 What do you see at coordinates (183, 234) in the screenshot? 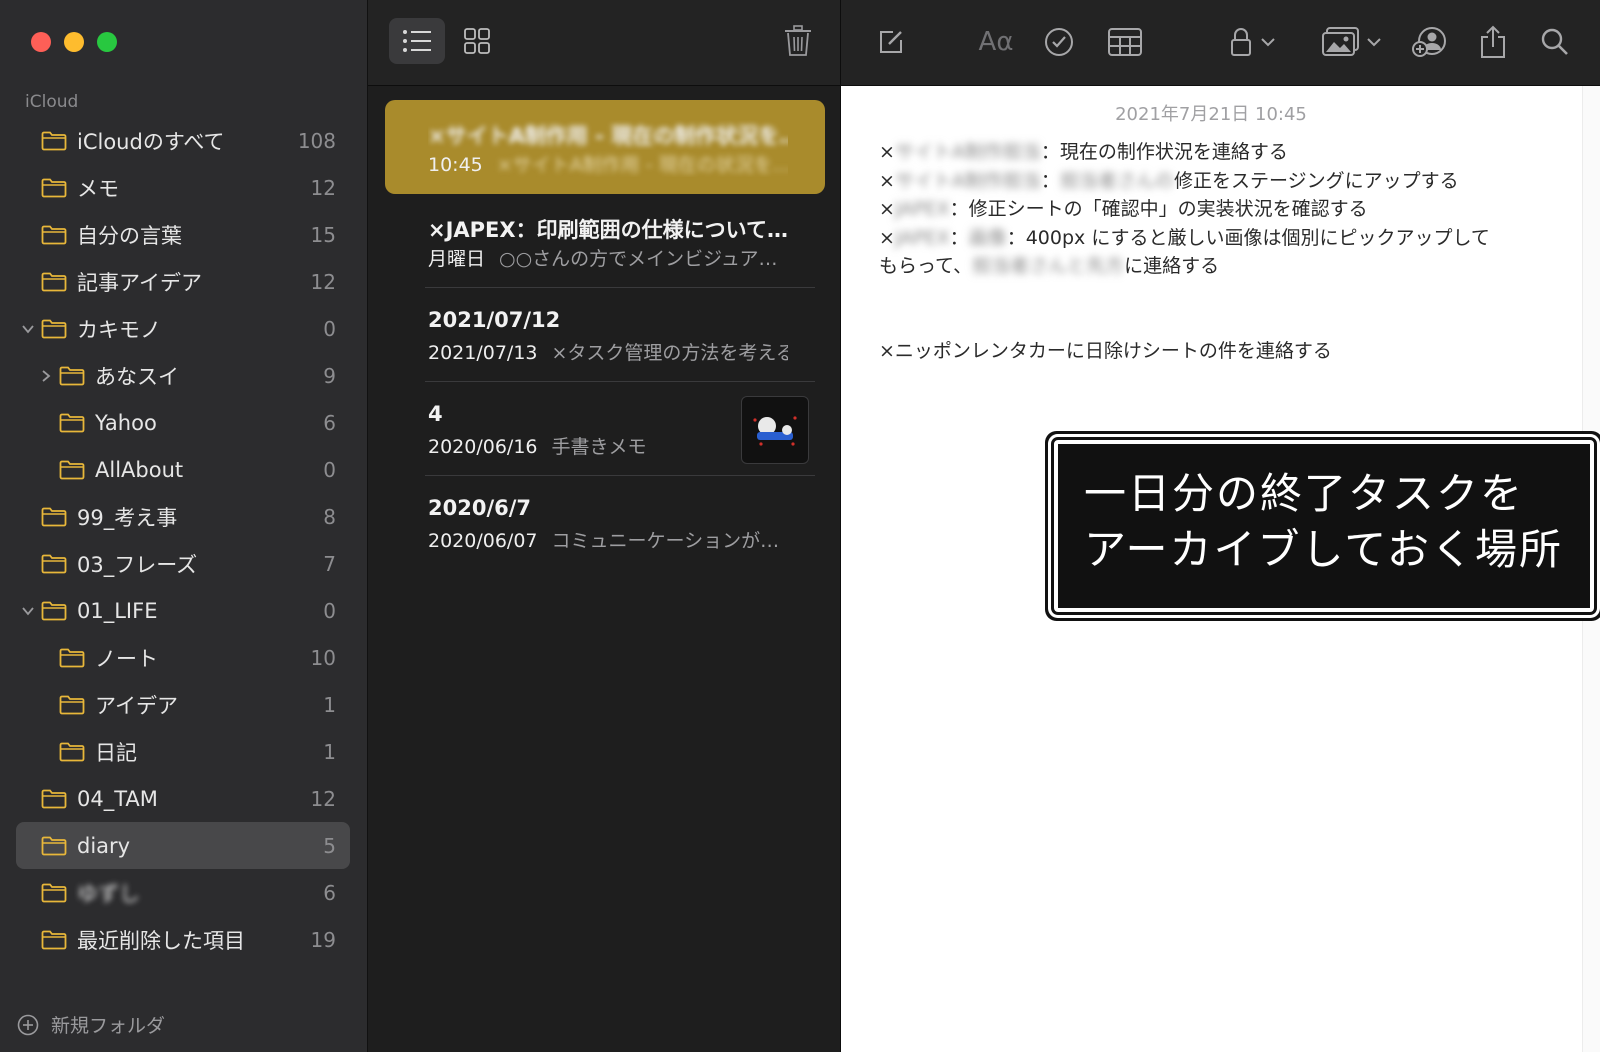
I see `sidebar-folder: 自分の言葉 15` at bounding box center [183, 234].